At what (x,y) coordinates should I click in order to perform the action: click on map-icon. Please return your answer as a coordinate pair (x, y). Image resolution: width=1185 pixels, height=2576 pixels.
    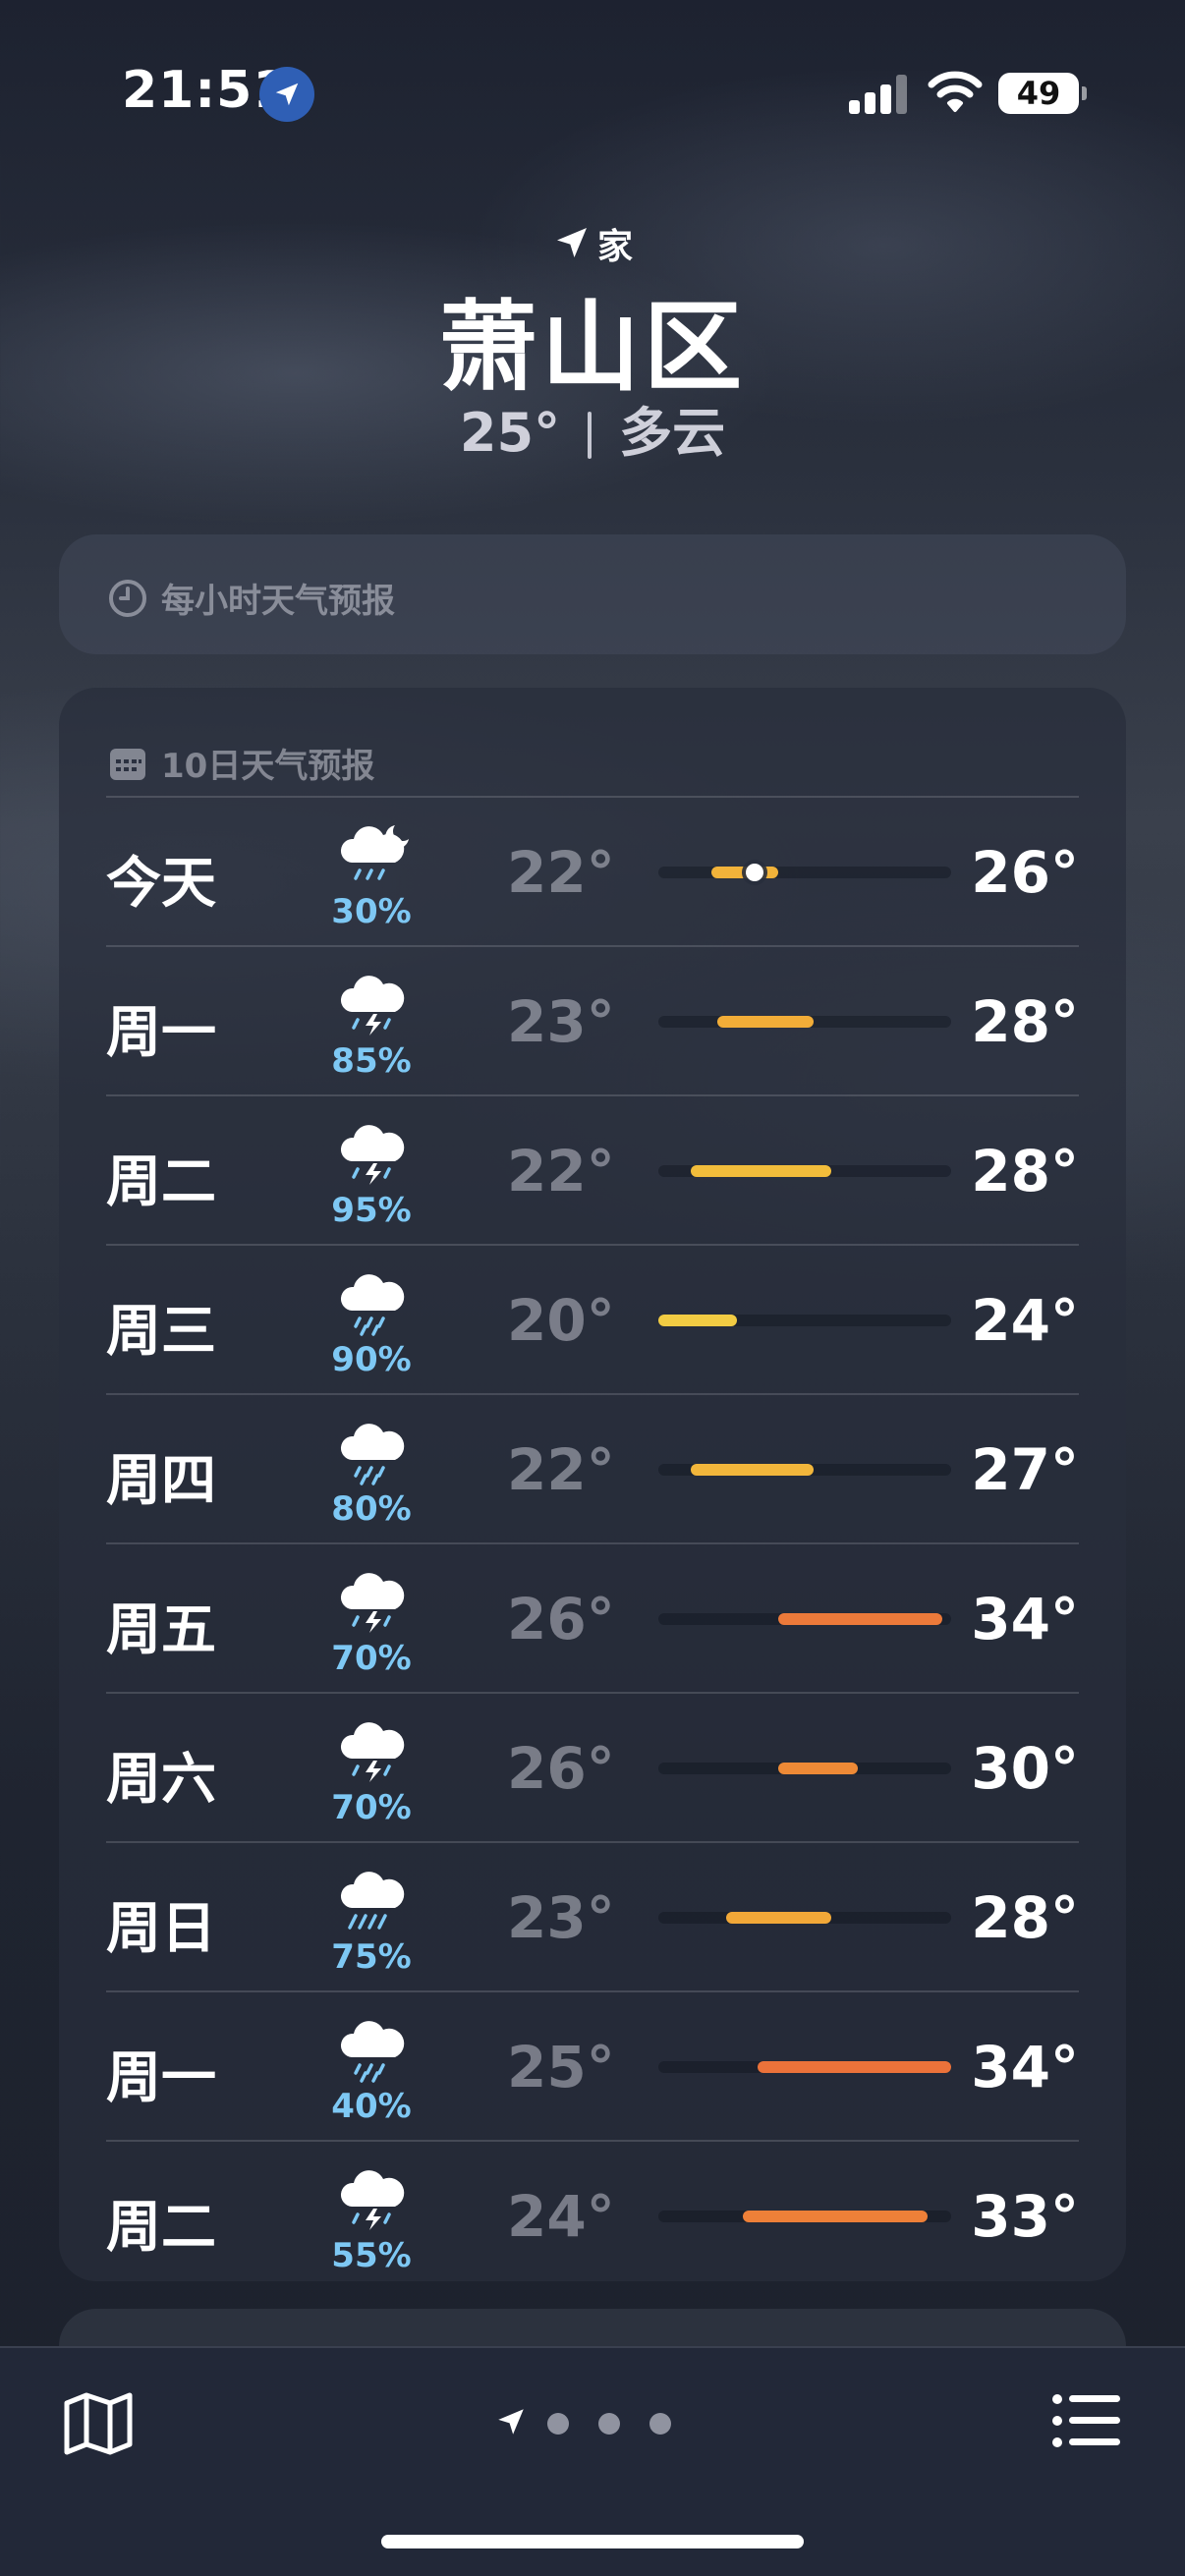
    Looking at the image, I should click on (99, 2423).